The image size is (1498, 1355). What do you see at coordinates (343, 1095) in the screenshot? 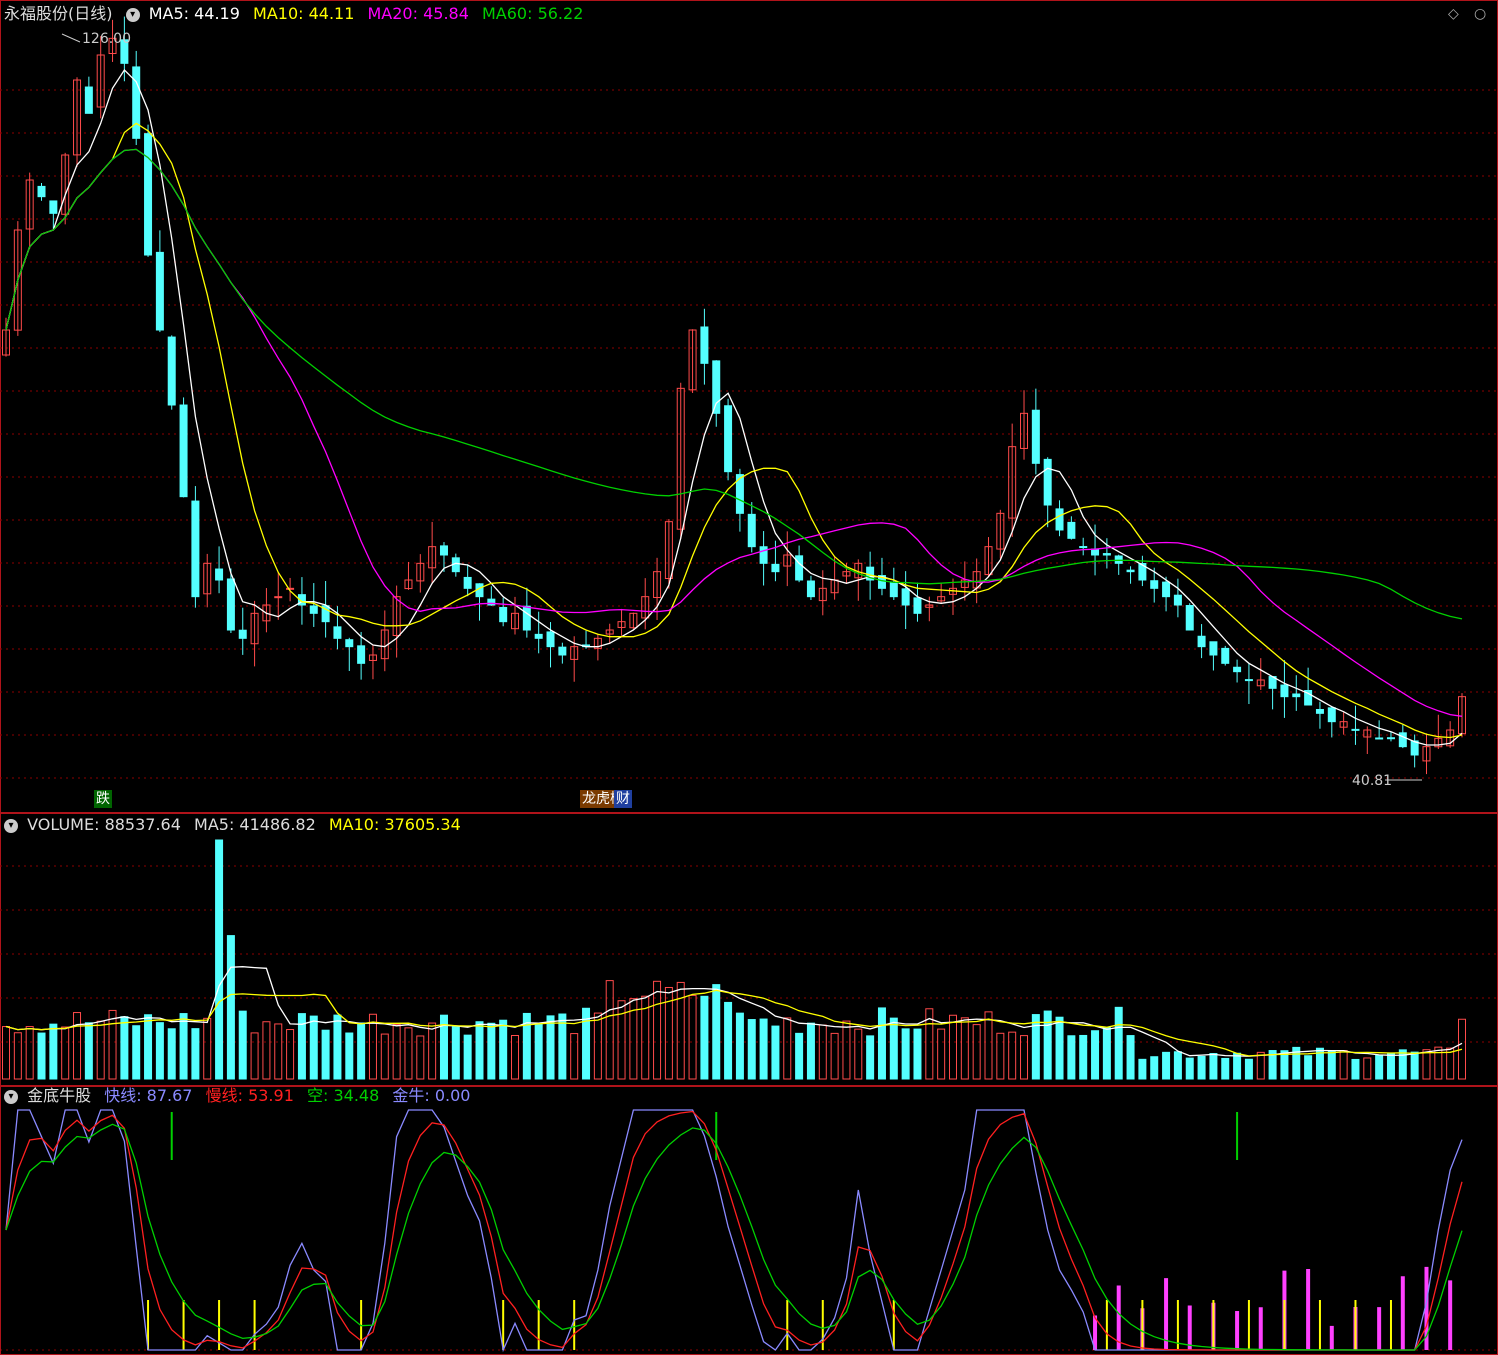
I see `empty-line-label: 空: 34.48` at bounding box center [343, 1095].